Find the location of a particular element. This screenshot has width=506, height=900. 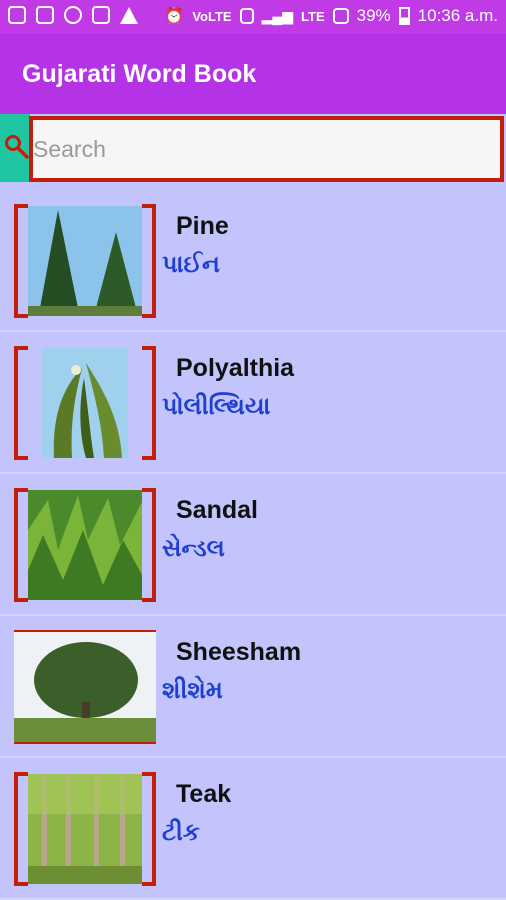

search-row is located at coordinates (253, 150).